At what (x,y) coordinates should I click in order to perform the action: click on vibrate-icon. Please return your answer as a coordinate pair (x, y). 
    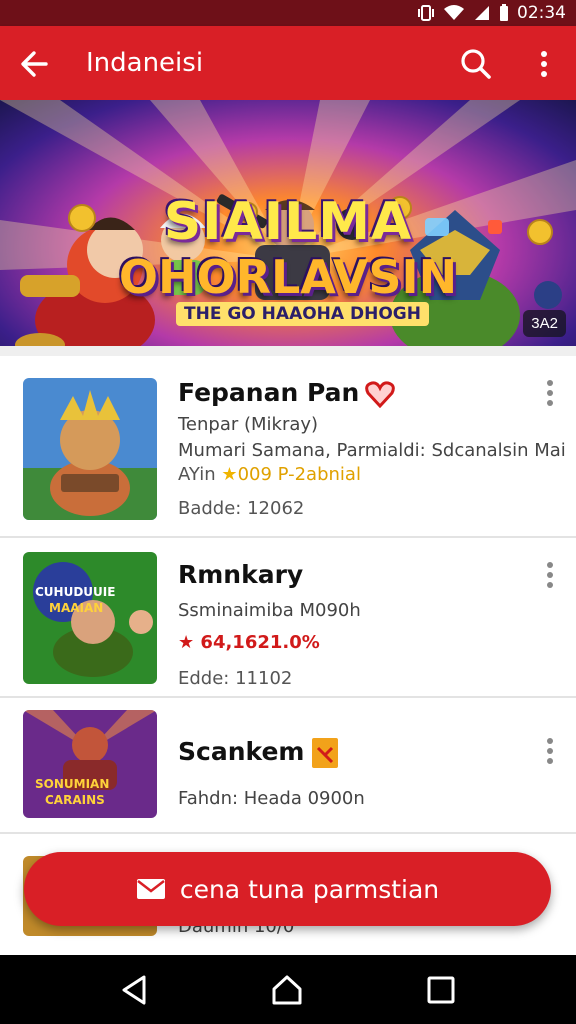
    Looking at the image, I should click on (426, 13).